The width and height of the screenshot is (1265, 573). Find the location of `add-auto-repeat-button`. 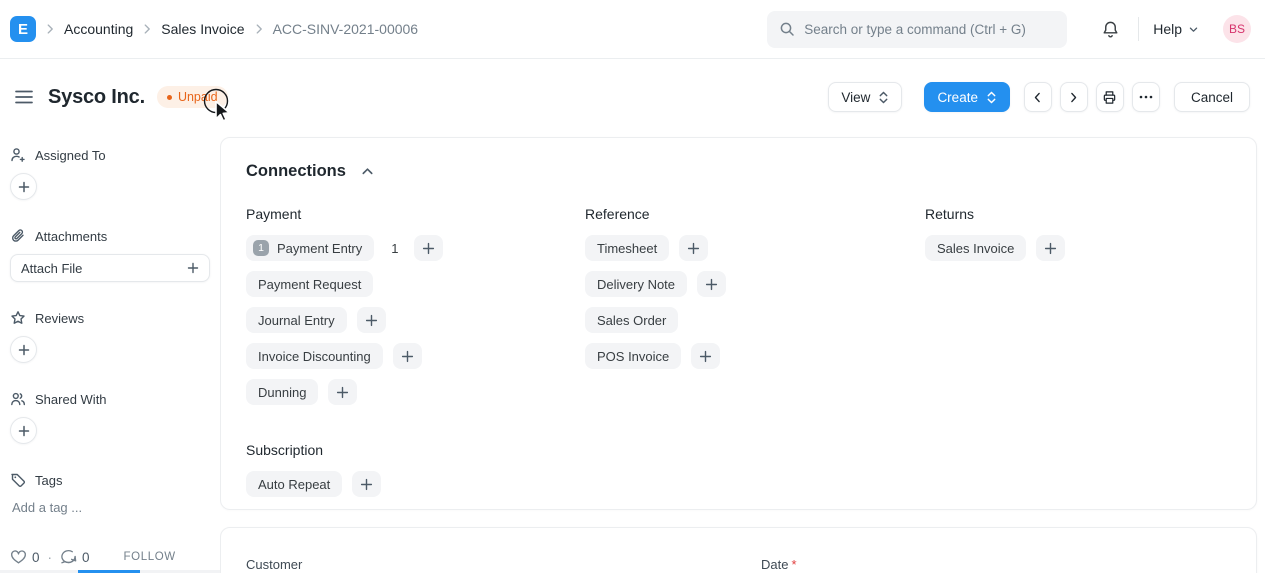

add-auto-repeat-button is located at coordinates (367, 484).